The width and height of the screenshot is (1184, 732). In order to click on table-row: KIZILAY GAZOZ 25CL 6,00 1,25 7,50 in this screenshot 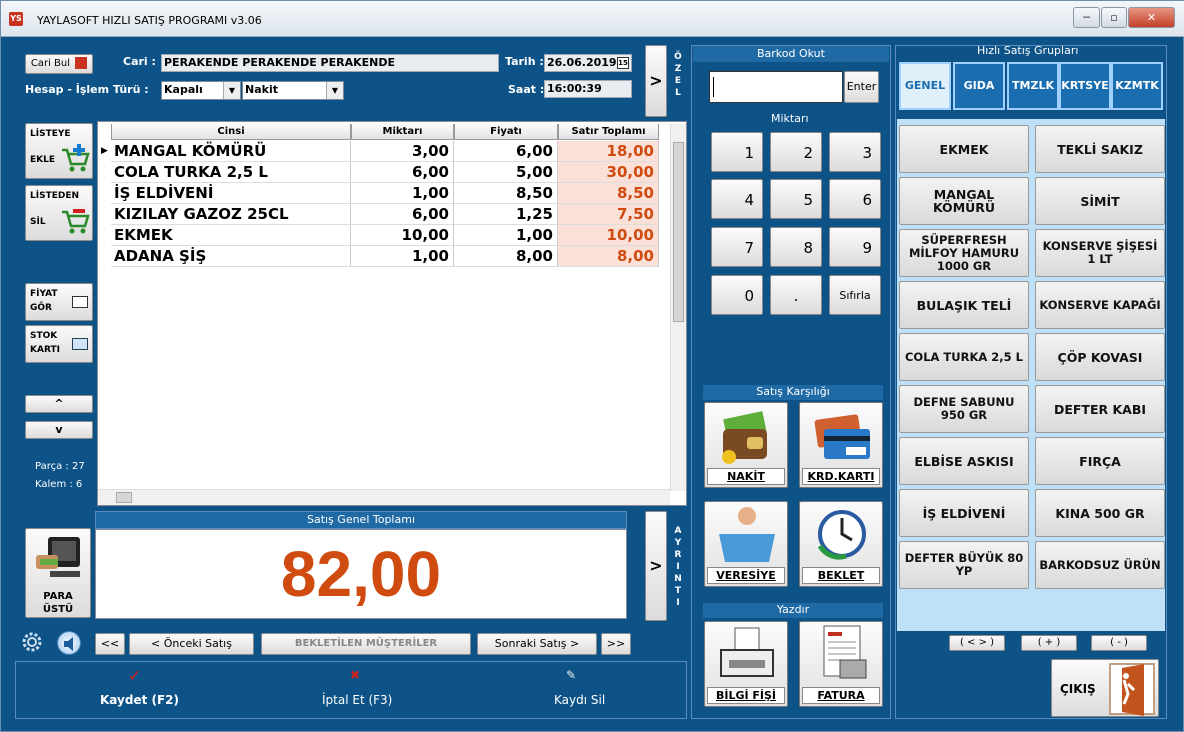, I will do `click(385, 214)`.